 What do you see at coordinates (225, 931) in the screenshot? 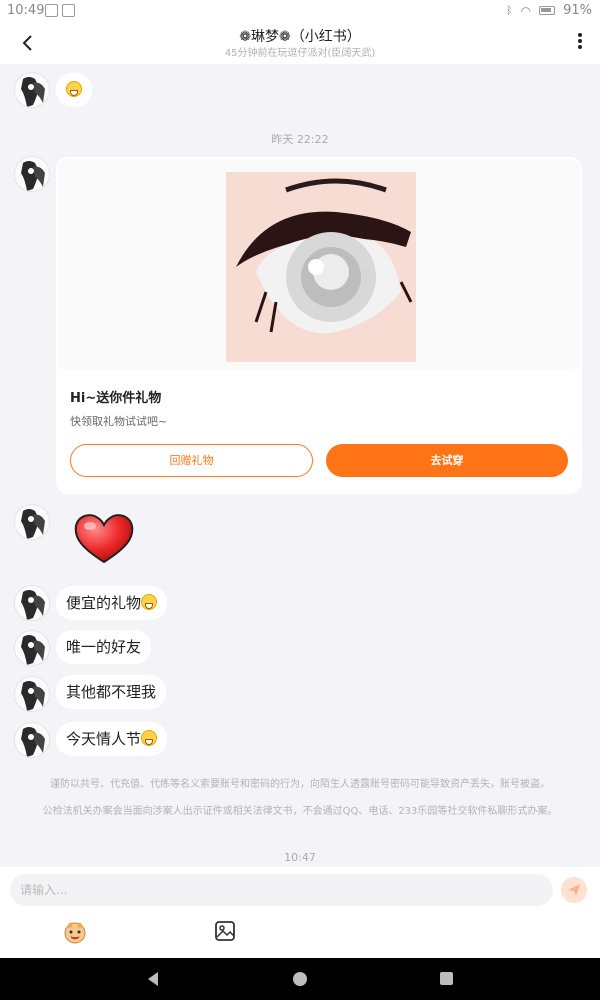
I see `image-icon` at bounding box center [225, 931].